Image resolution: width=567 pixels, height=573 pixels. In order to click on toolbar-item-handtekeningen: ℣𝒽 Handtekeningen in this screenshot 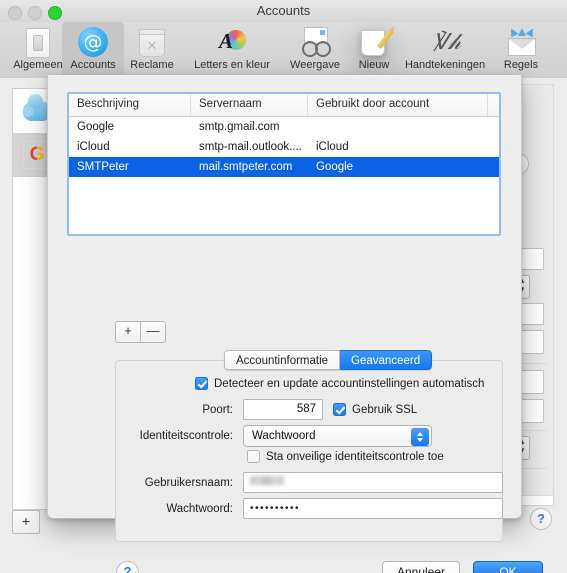, I will do `click(445, 50)`.